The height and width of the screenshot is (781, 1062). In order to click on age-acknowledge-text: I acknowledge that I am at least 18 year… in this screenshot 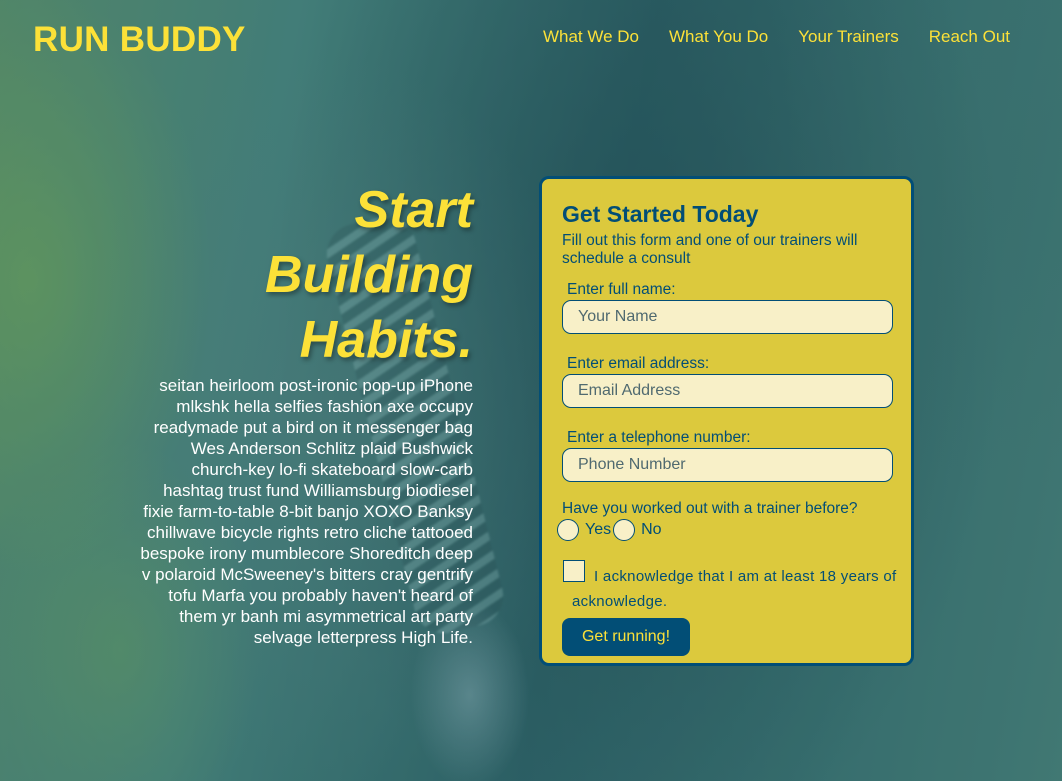, I will do `click(734, 589)`.